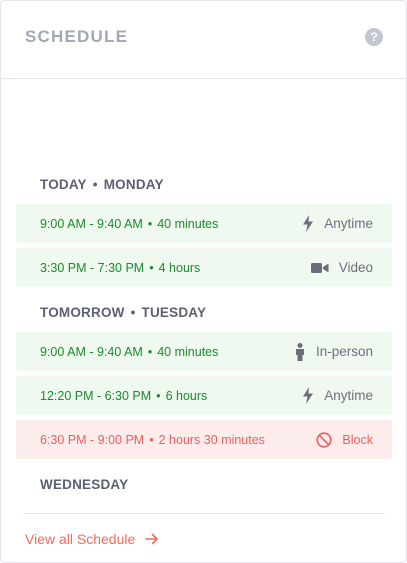 The width and height of the screenshot is (407, 563). I want to click on slot-time: 6:30 PM - 9:00 PM • 2 hours 30 minutes, so click(152, 440).